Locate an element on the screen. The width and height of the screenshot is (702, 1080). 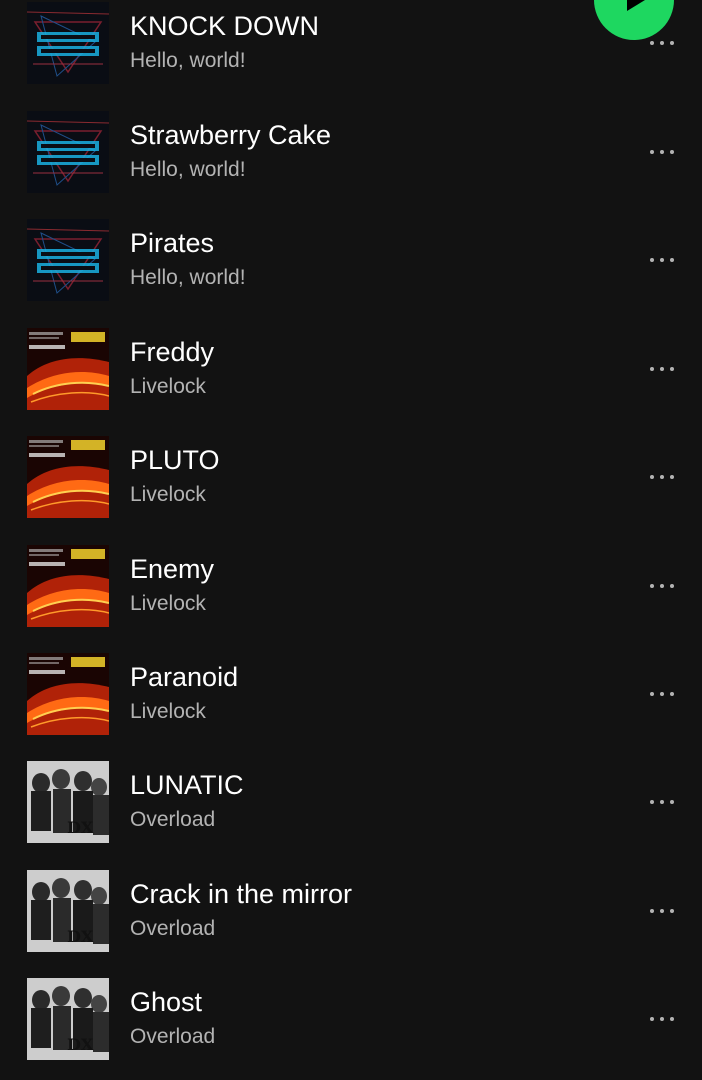
track-title: Enemy is located at coordinates (172, 569).